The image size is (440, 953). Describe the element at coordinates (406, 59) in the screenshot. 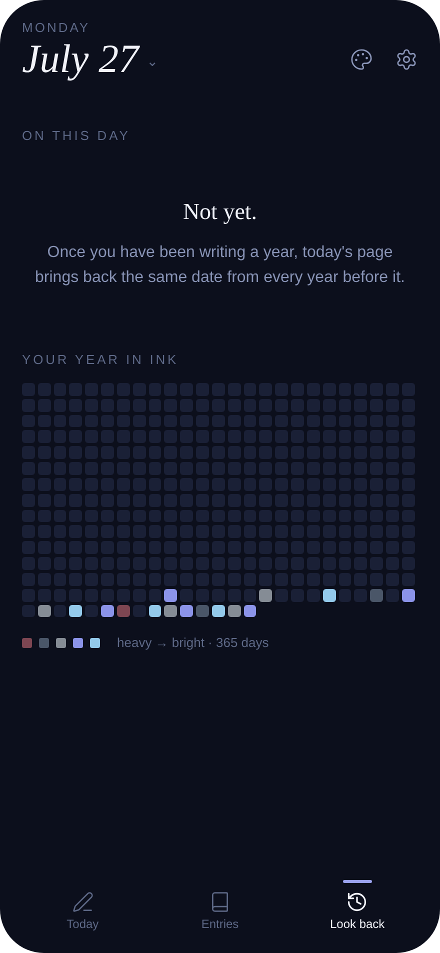

I see `settings-button` at that location.